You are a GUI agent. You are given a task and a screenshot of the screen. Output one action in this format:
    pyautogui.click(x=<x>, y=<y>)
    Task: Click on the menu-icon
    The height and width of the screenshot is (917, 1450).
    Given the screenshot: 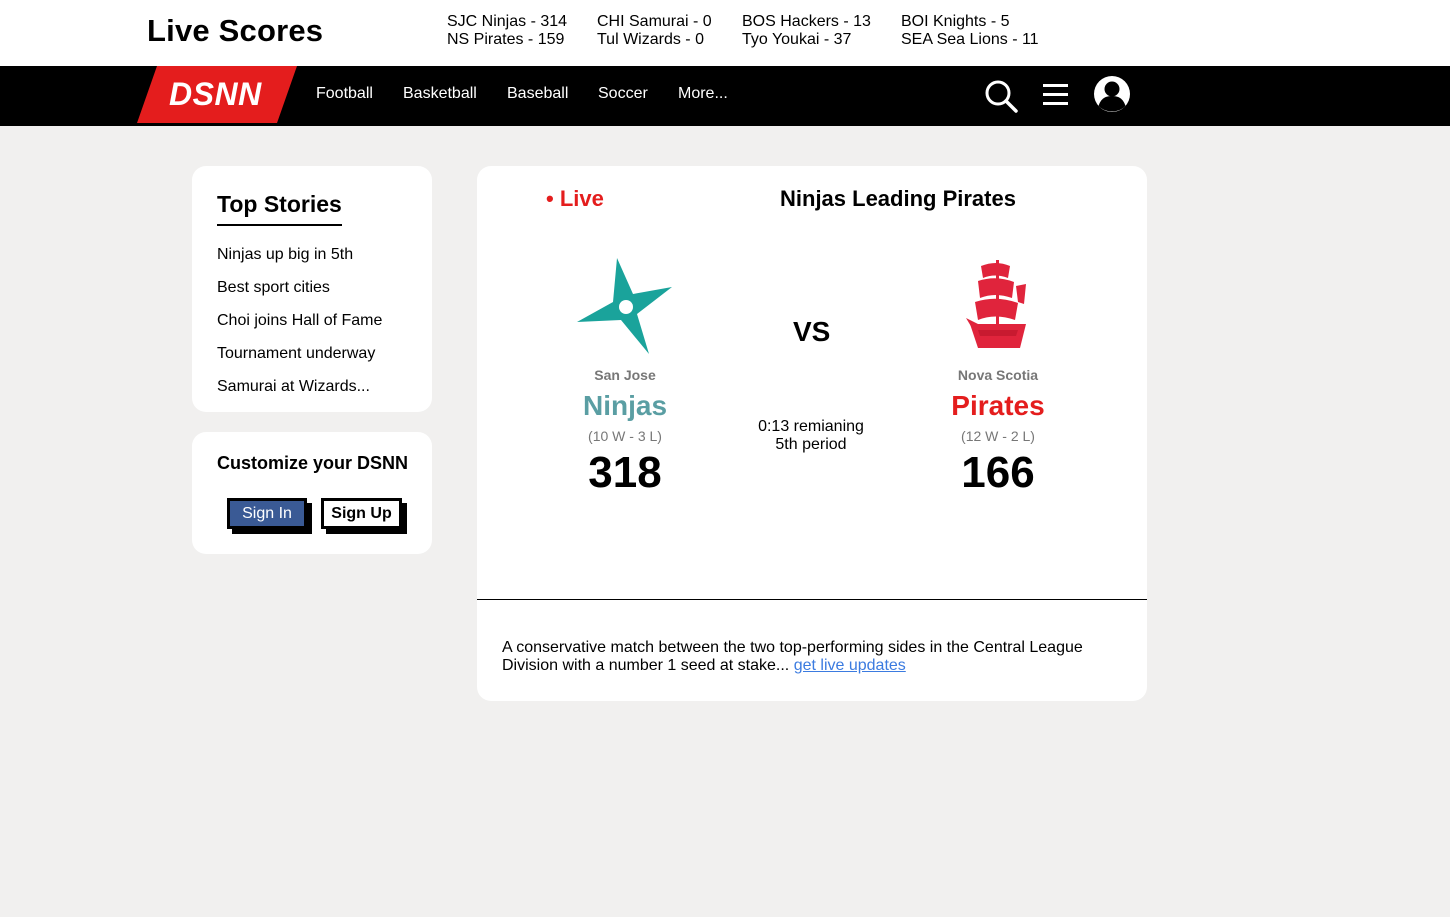 What is the action you would take?
    pyautogui.click(x=1056, y=97)
    